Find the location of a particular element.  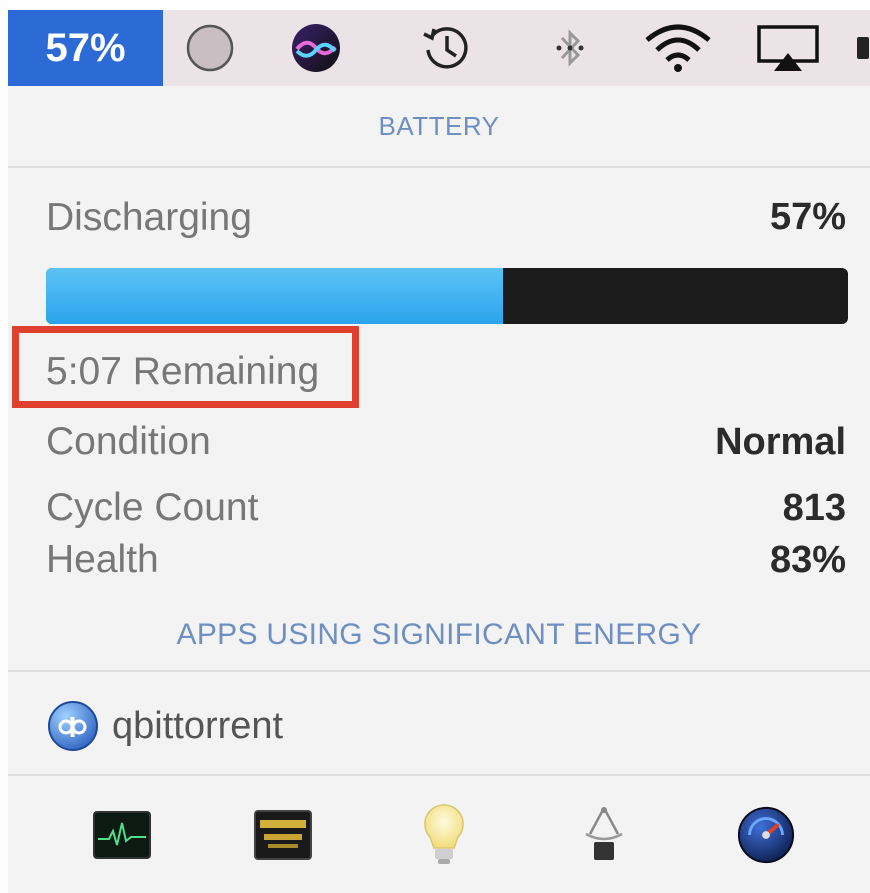

status-label: Discharging is located at coordinates (149, 217).